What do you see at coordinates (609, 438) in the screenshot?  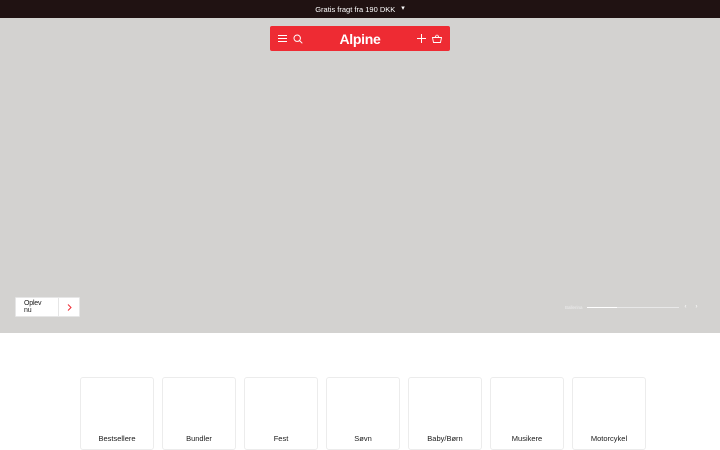 I see `category-label: Motorcykel` at bounding box center [609, 438].